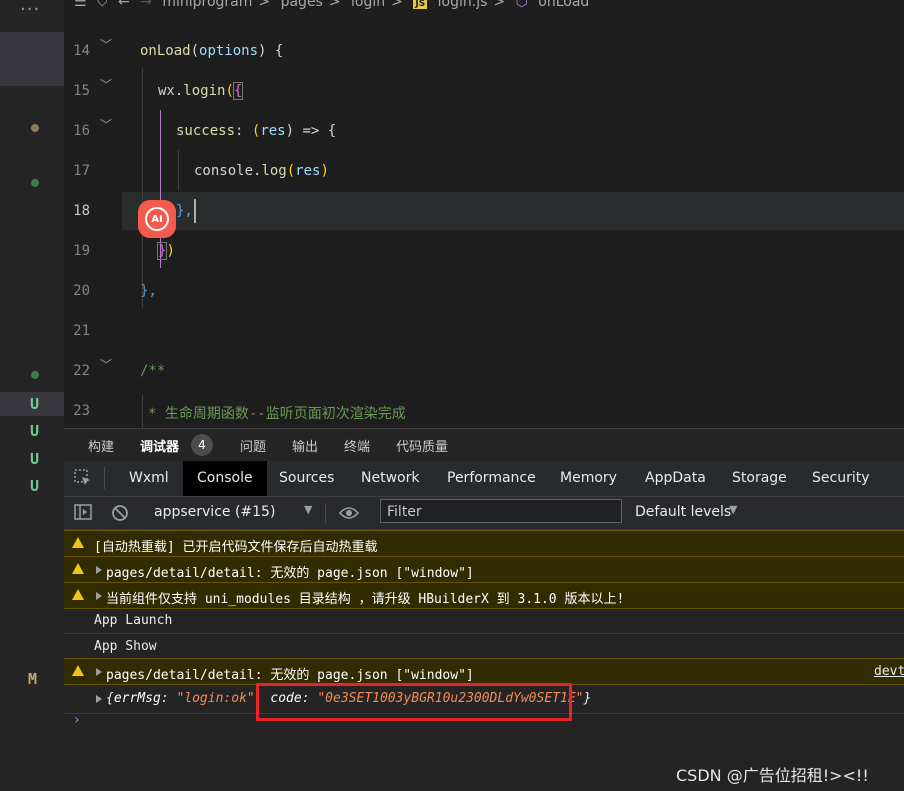  What do you see at coordinates (165, 251) in the screenshot?
I see `code-line: })` at bounding box center [165, 251].